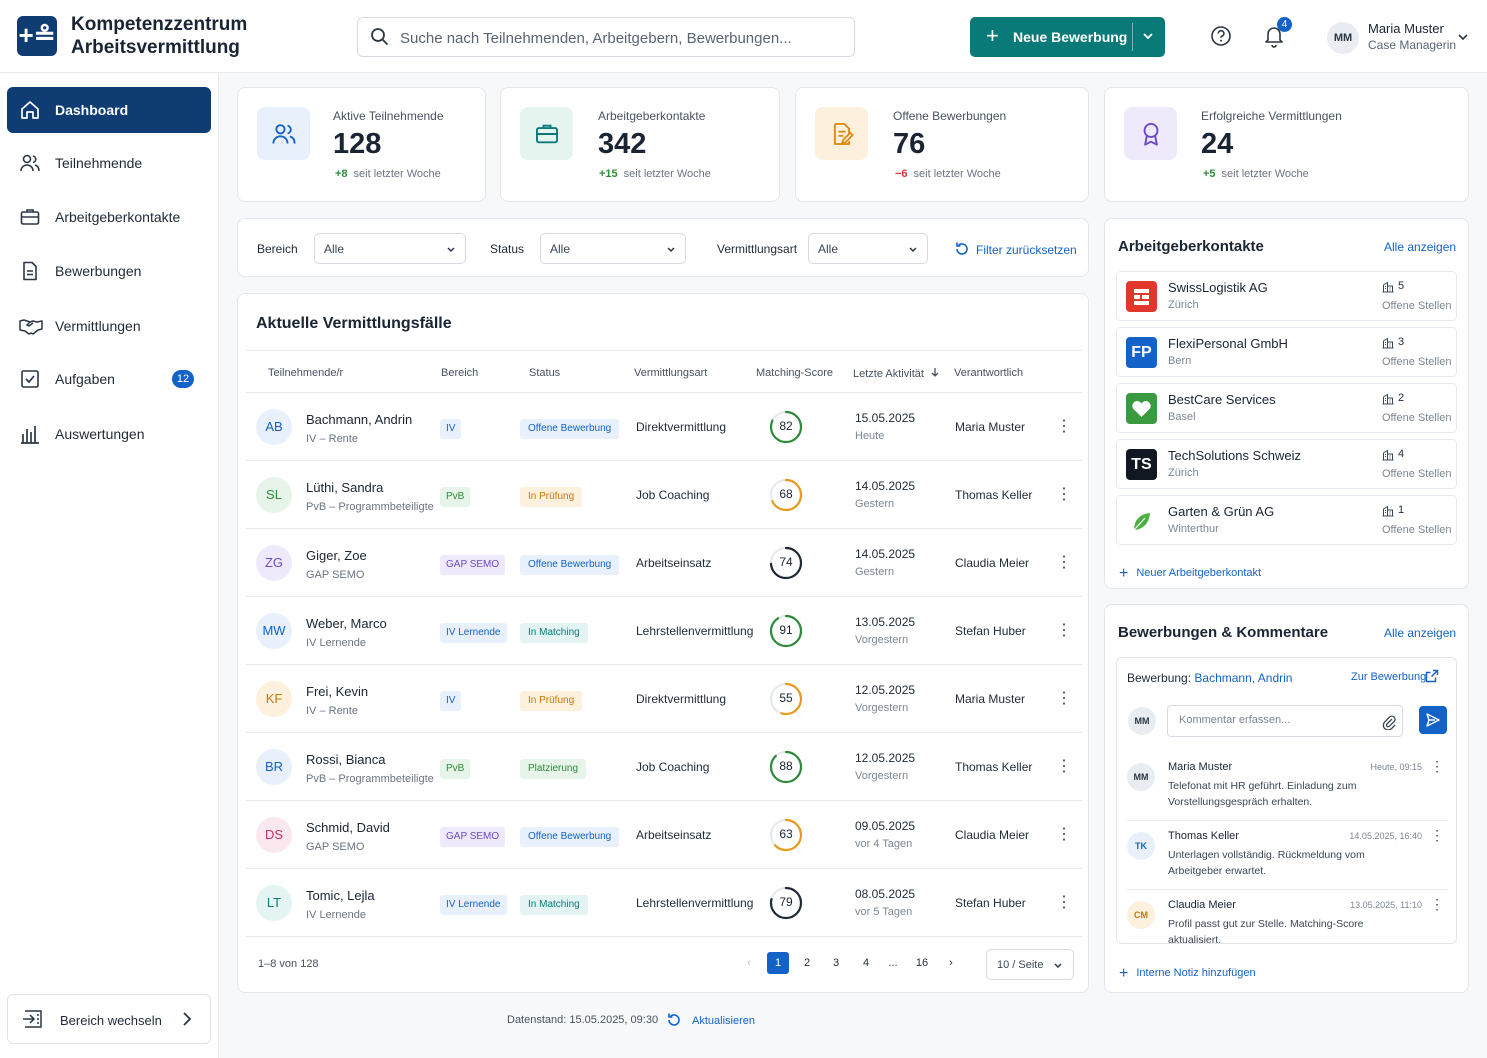  What do you see at coordinates (1395, 676) in the screenshot?
I see `goto-application-link: Zur Bewerbung` at bounding box center [1395, 676].